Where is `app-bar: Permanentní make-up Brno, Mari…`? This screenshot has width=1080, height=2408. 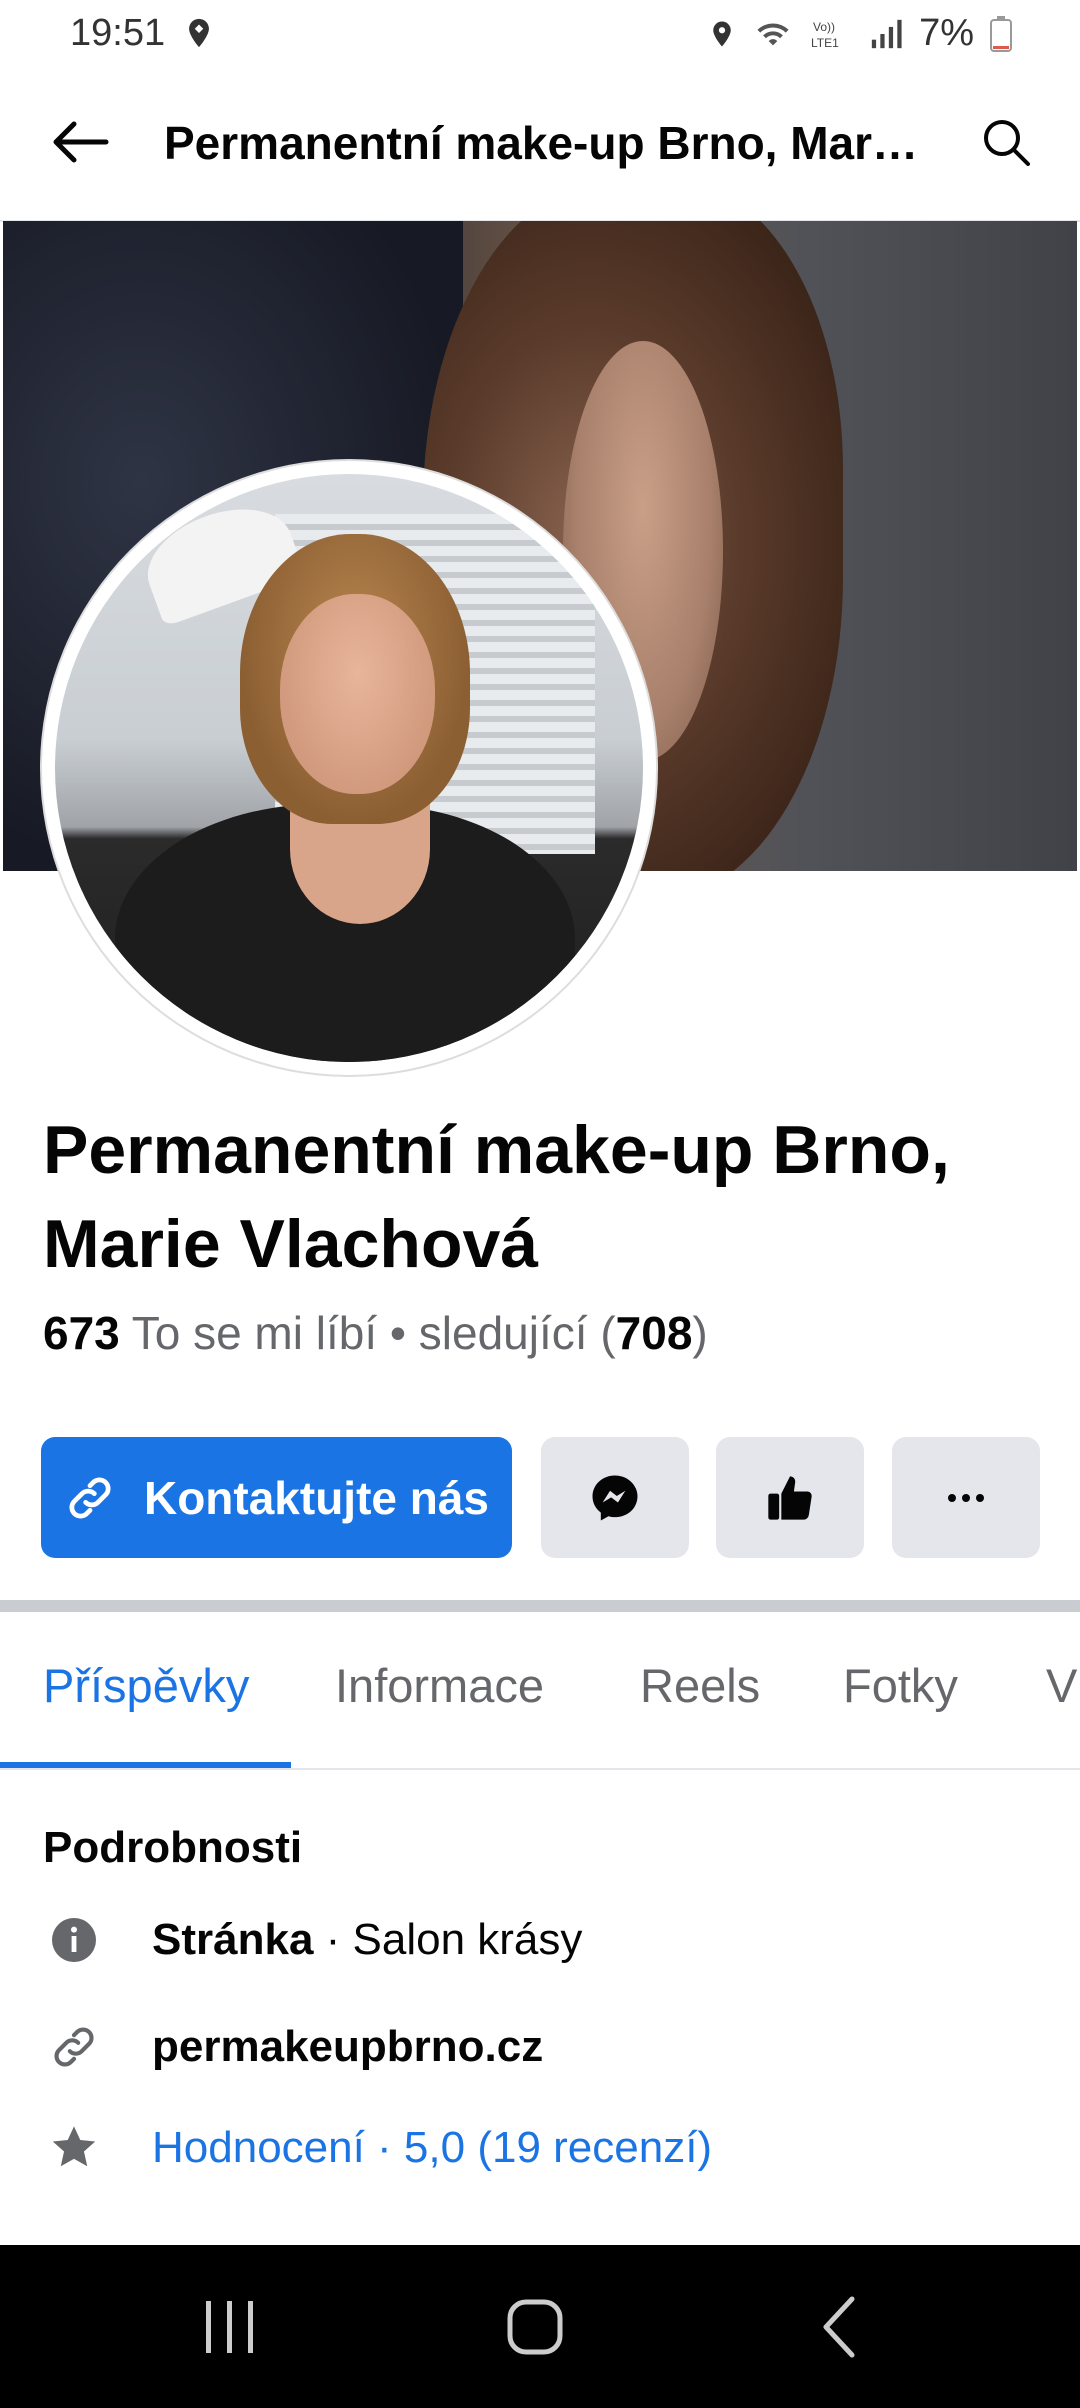 app-bar: Permanentní make-up Brno, Mari… is located at coordinates (540, 146).